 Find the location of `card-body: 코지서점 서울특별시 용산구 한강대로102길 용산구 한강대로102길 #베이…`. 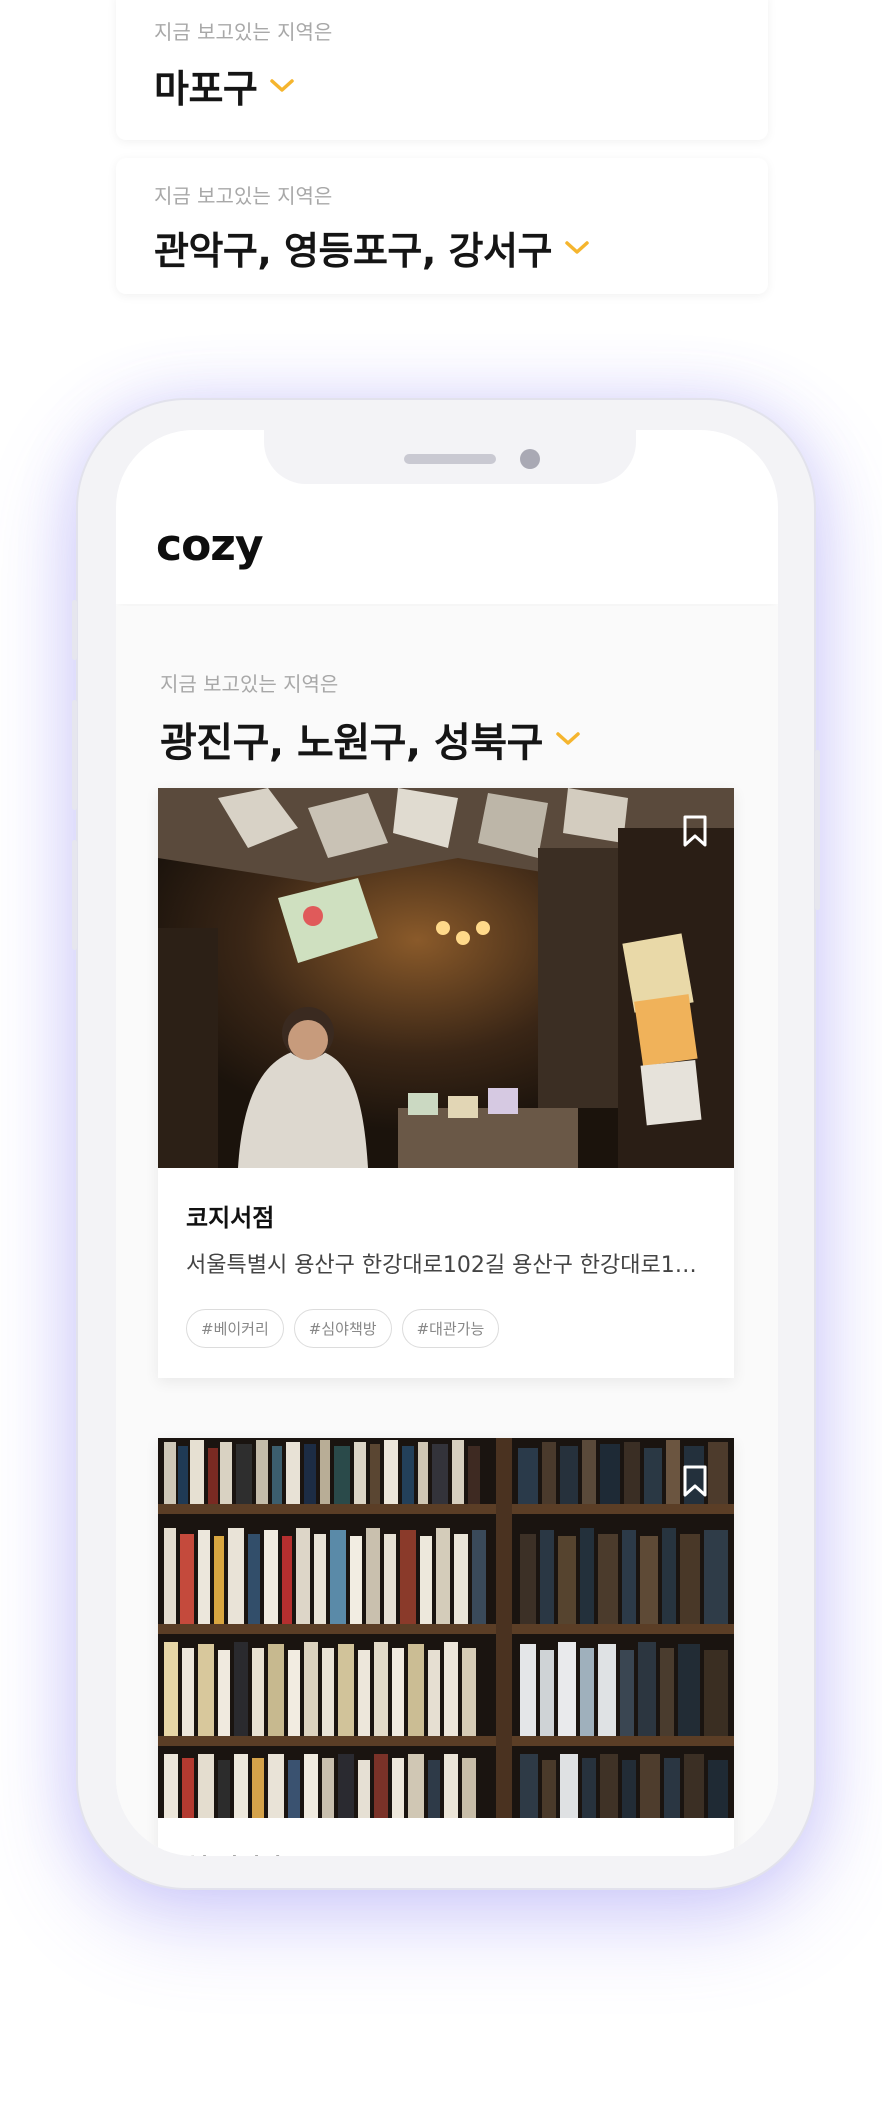

card-body: 코지서점 서울특별시 용산구 한강대로102길 용산구 한강대로102길 #베이… is located at coordinates (446, 1258).